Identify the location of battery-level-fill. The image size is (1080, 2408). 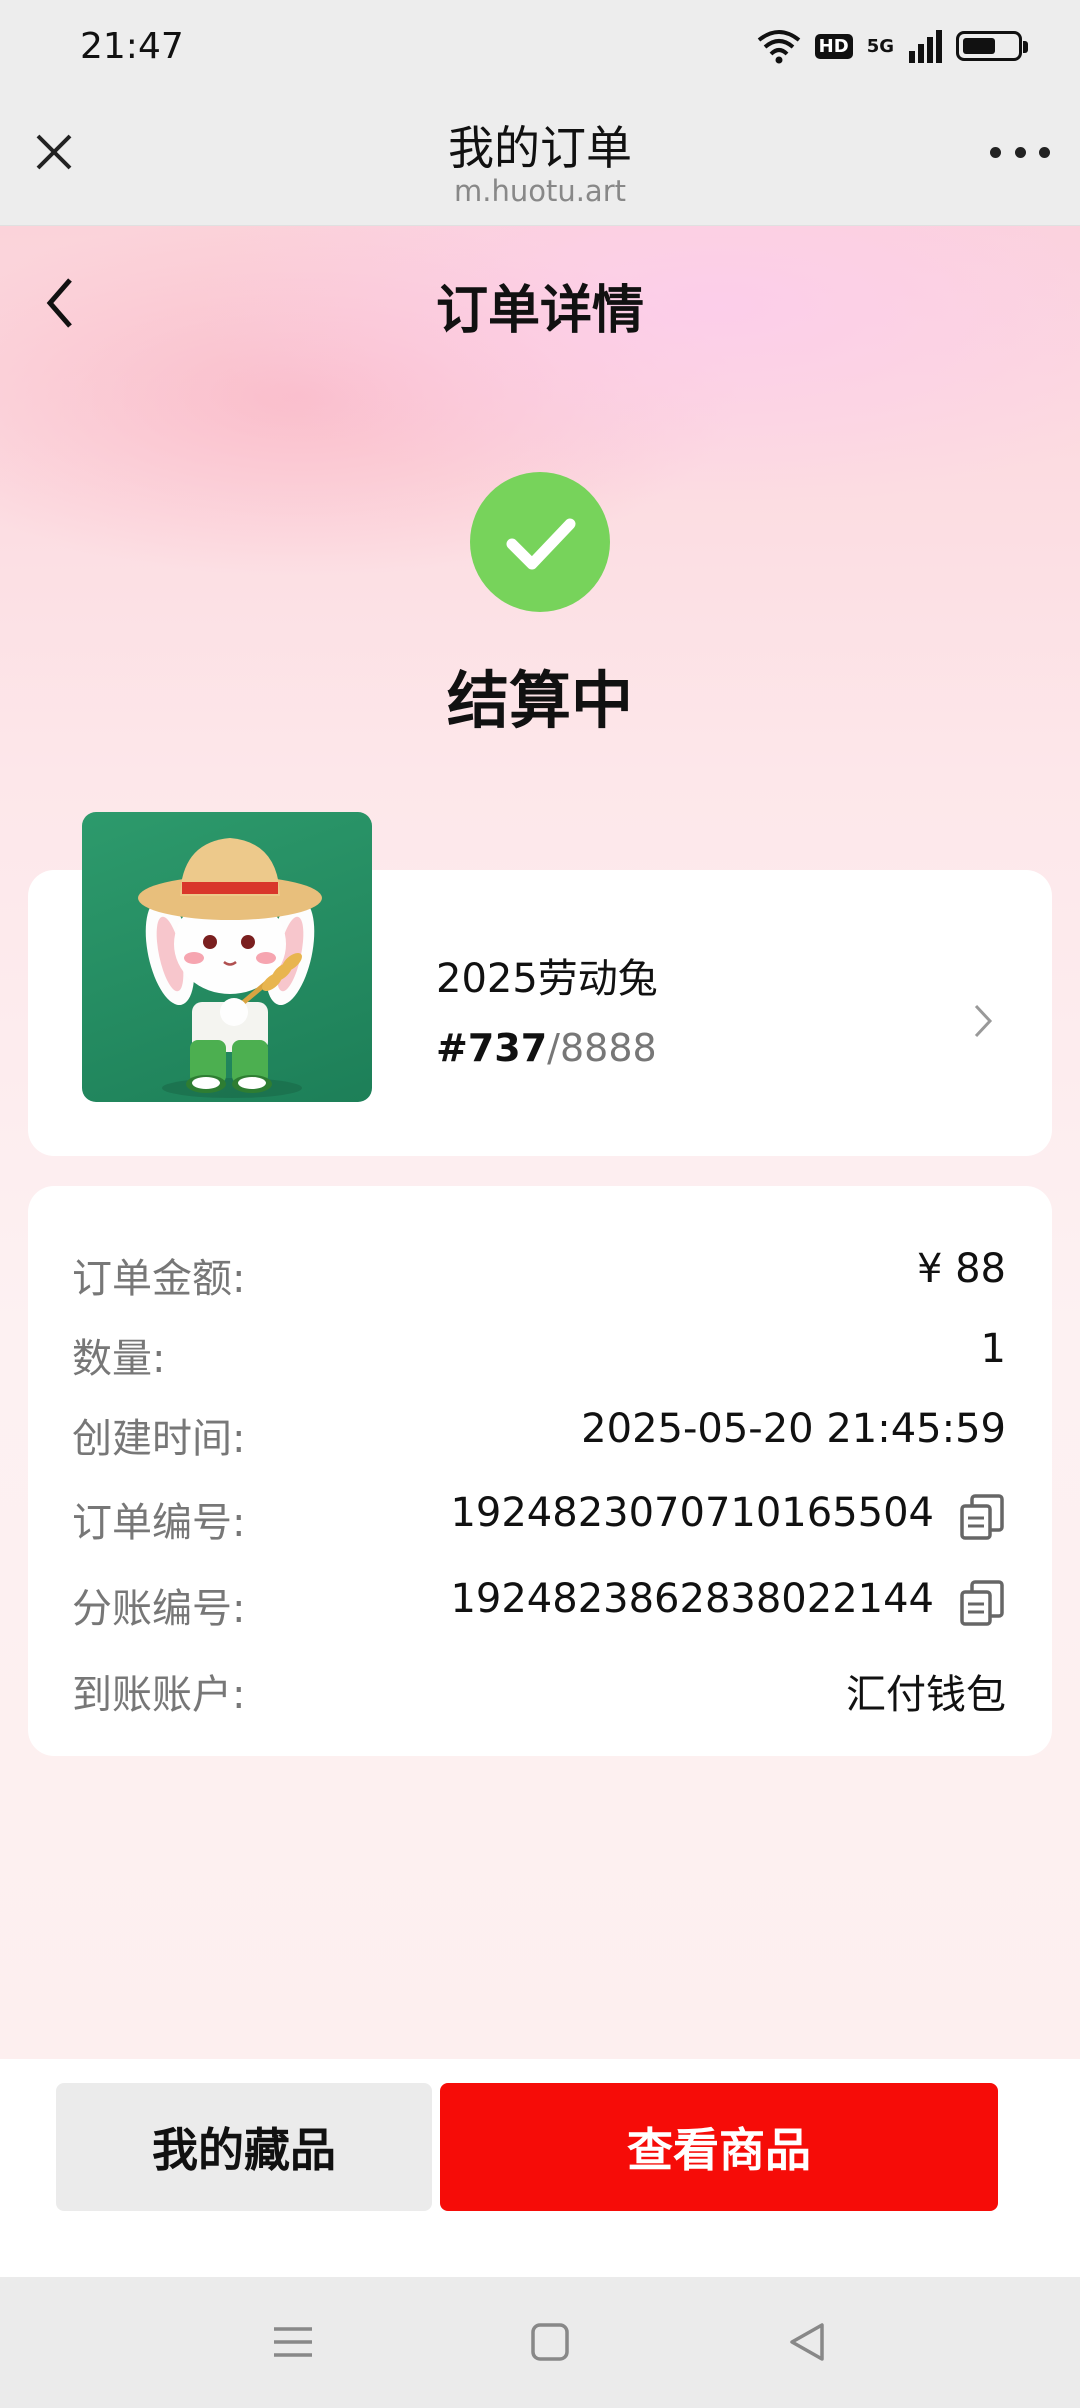
(979, 46).